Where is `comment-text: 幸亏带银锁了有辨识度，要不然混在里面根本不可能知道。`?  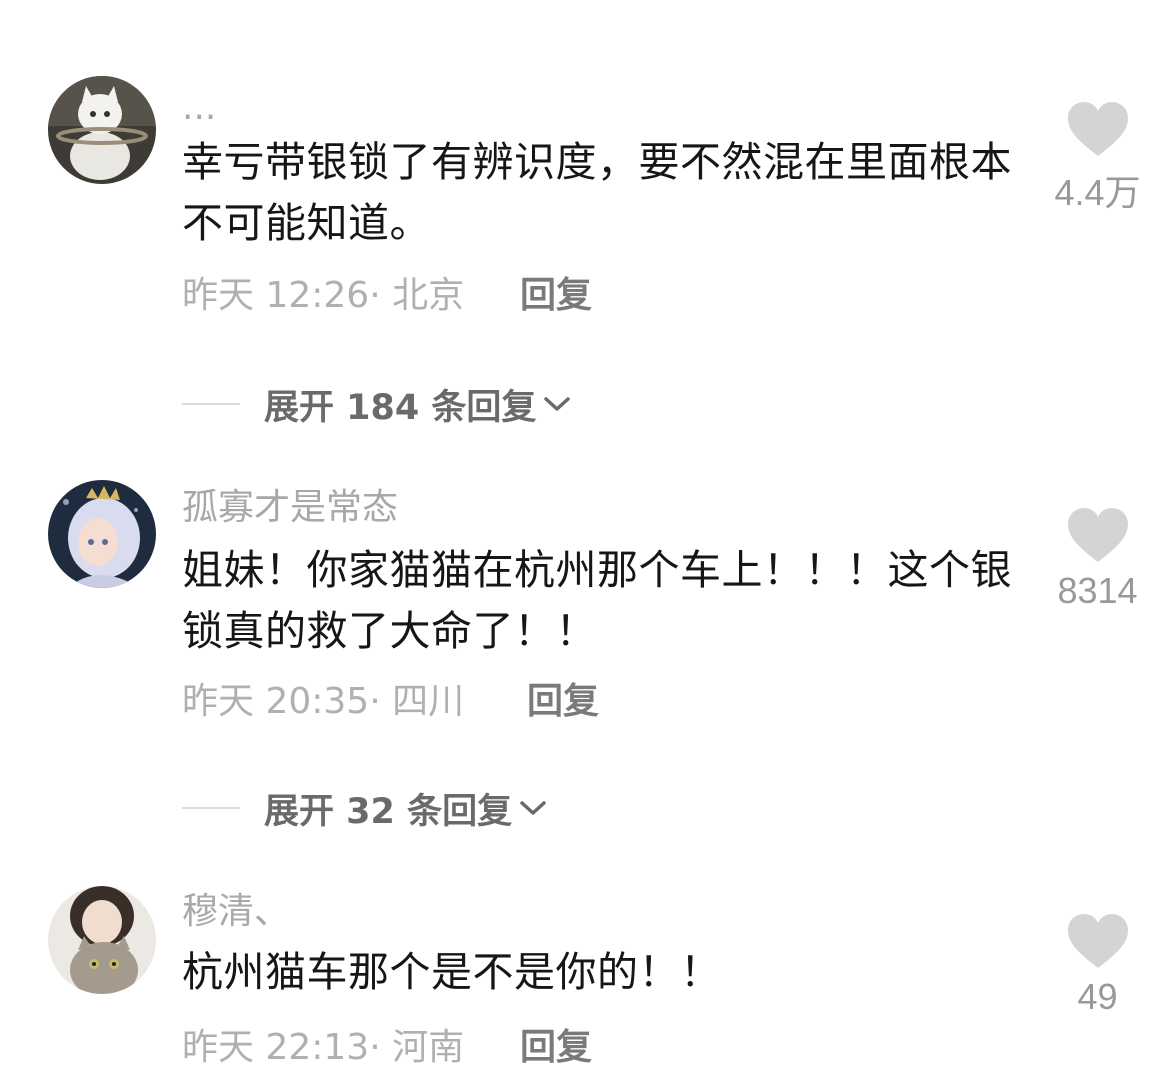 comment-text: 幸亏带银锁了有辨识度，要不然混在里面根本不可能知道。 is located at coordinates (597, 192).